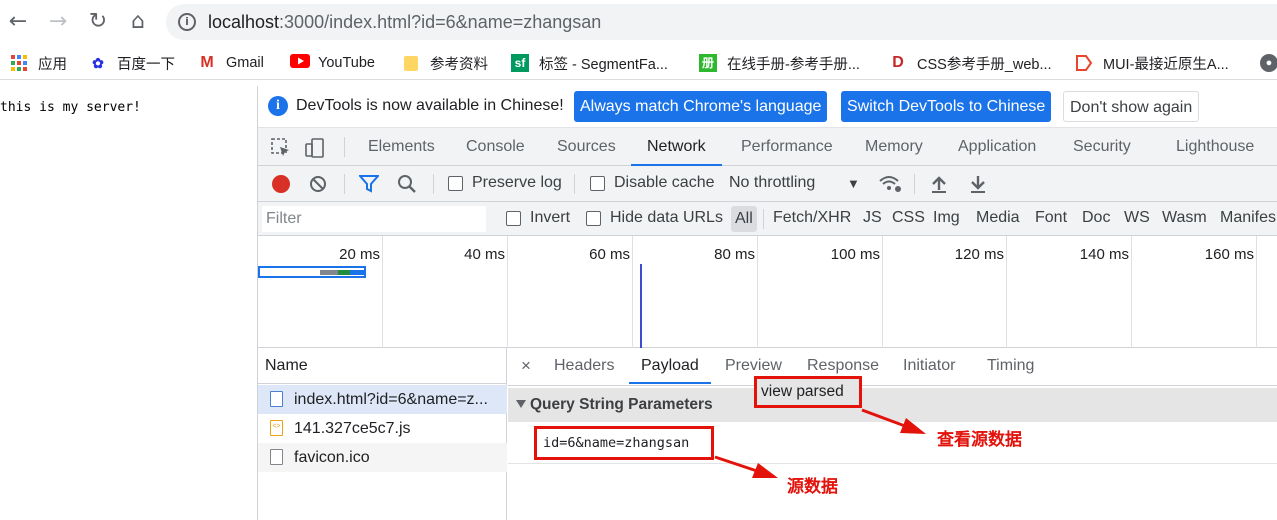 The image size is (1277, 520). What do you see at coordinates (893, 421) in the screenshot?
I see `arrow-to-view-parsed` at bounding box center [893, 421].